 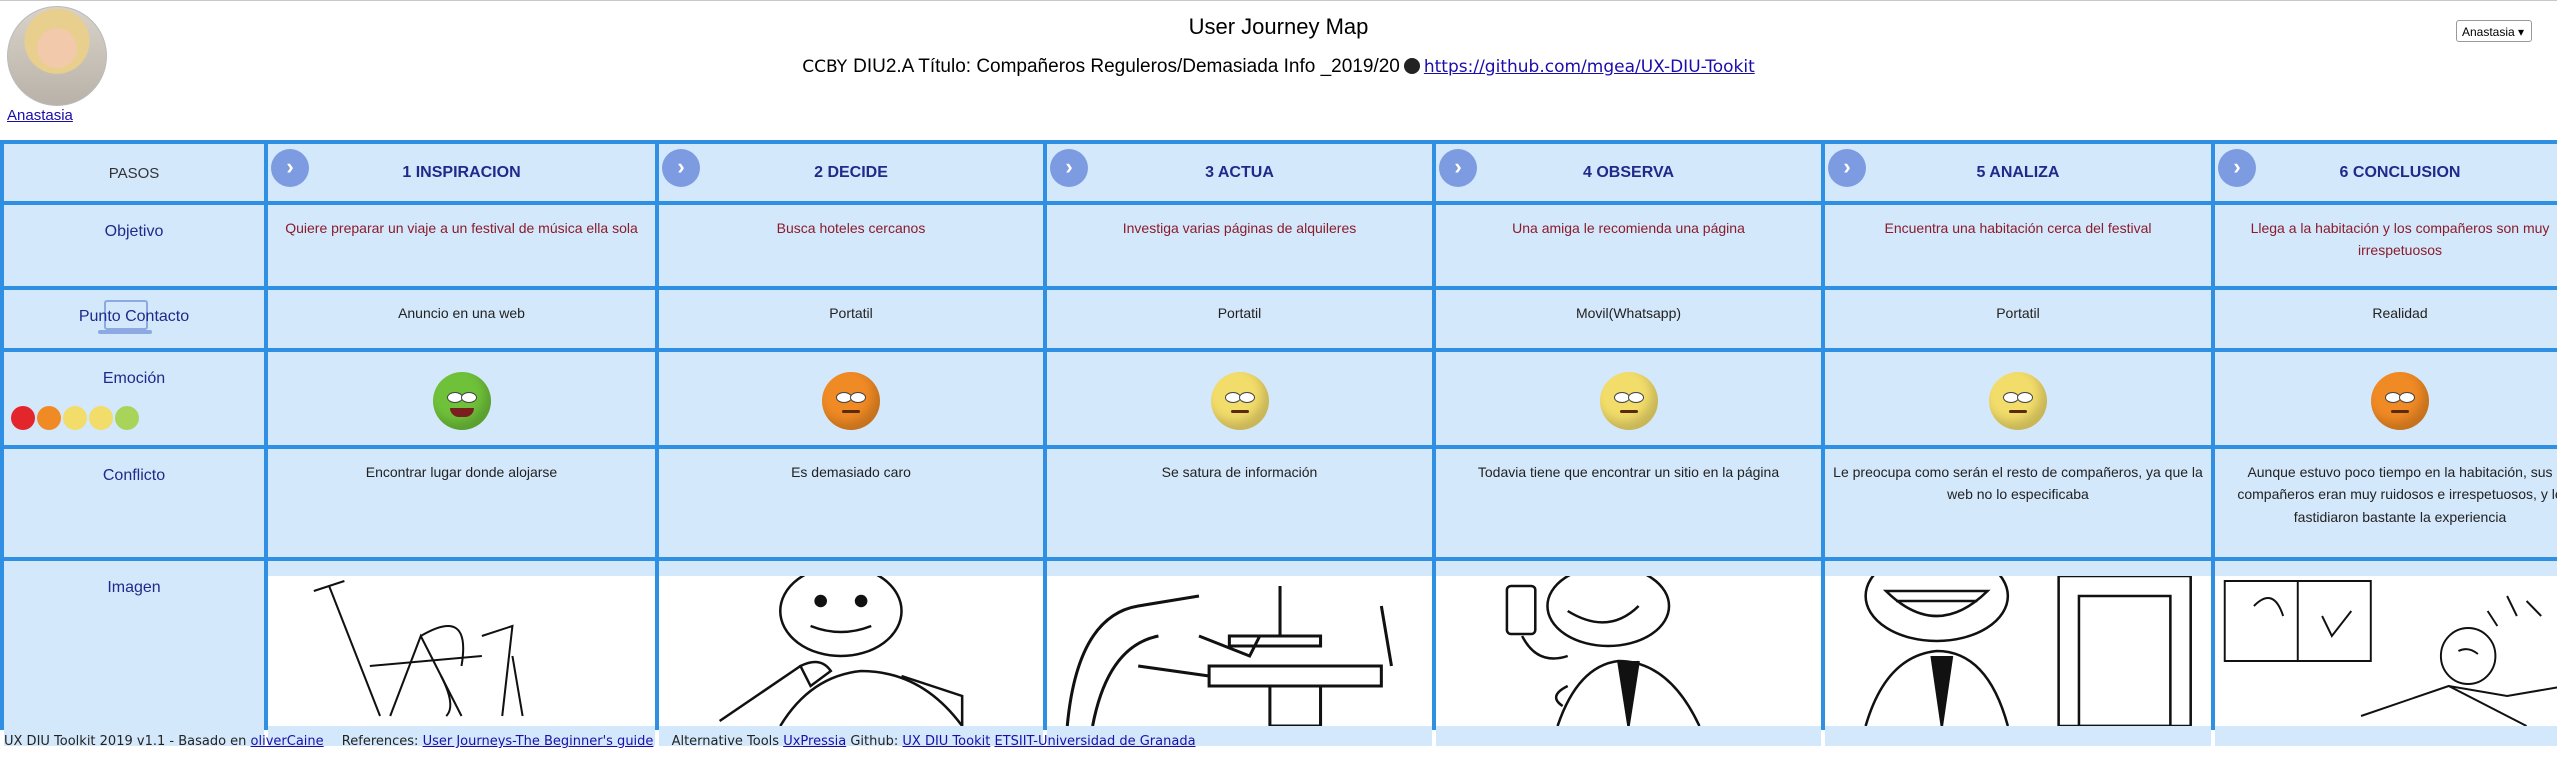 I want to click on footer-alt-label: Alternative Tools, so click(x=725, y=741).